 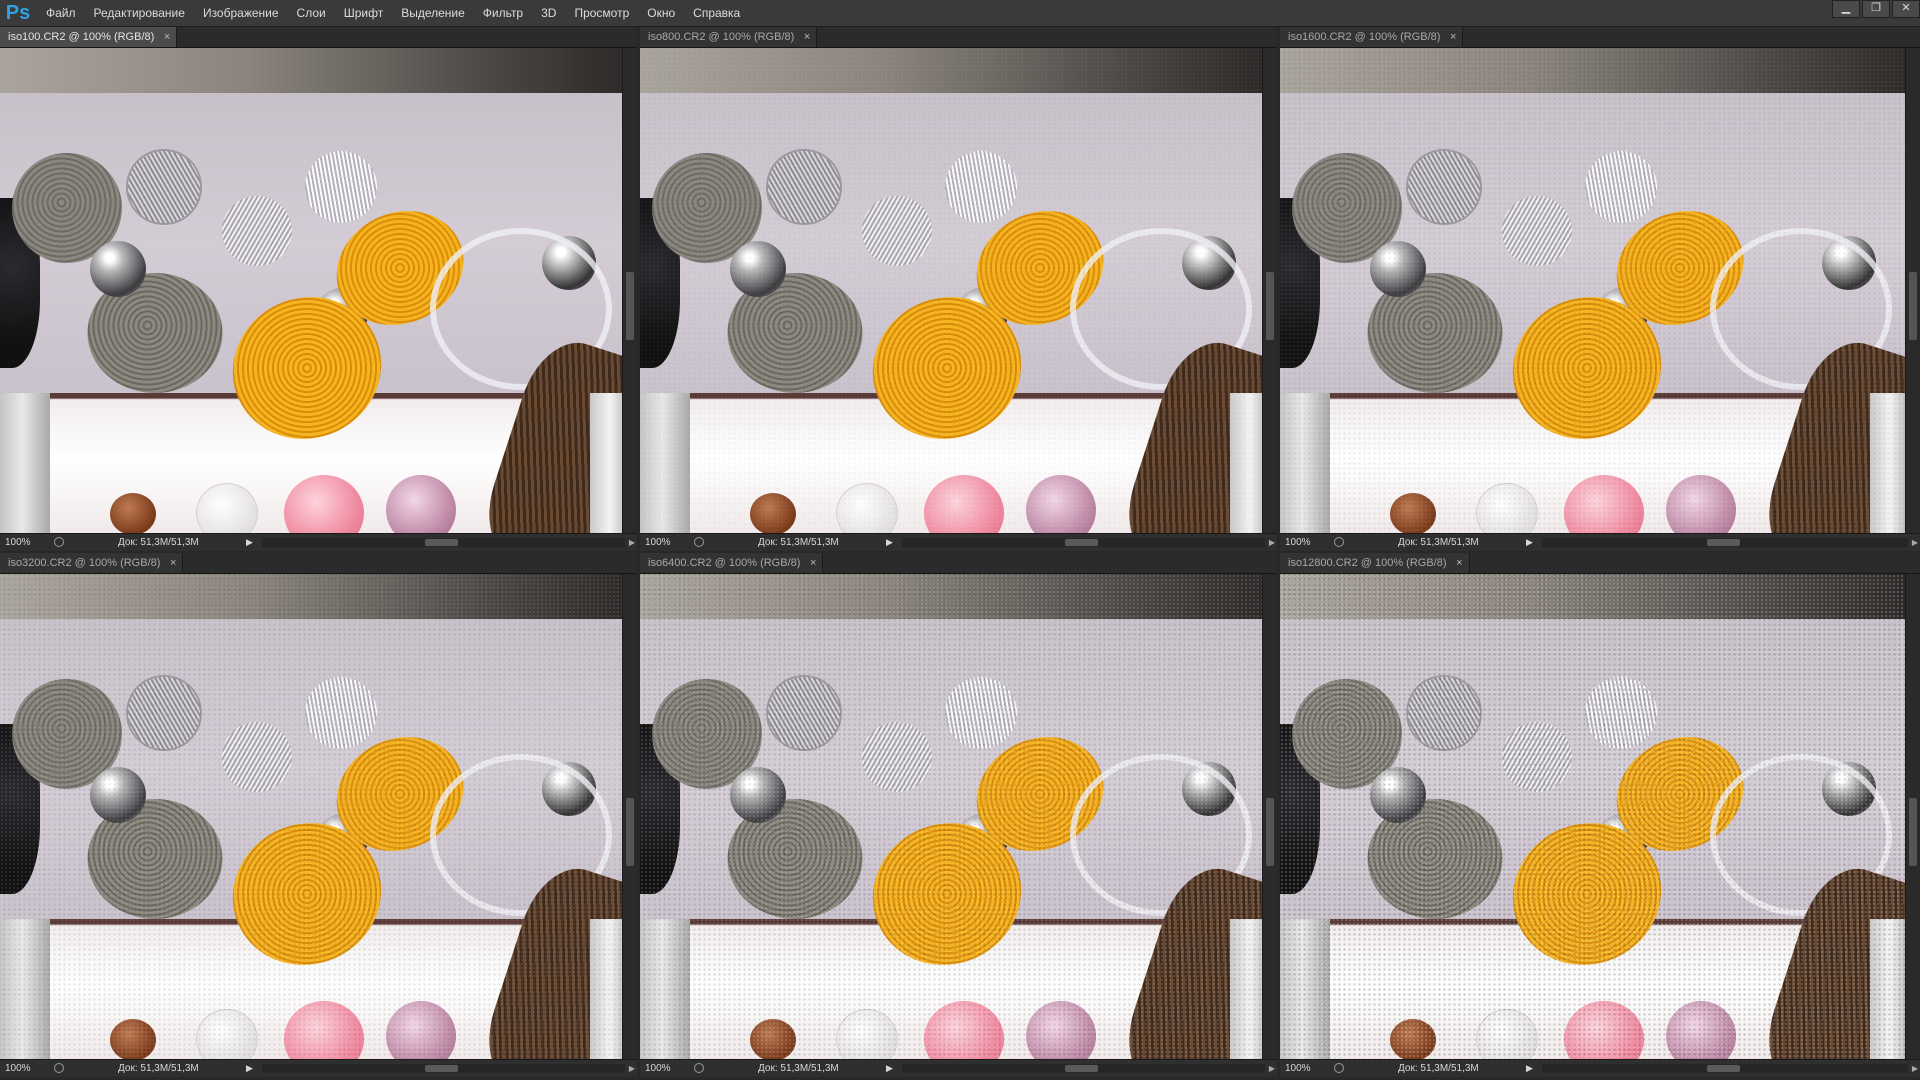 What do you see at coordinates (548, 13) in the screenshot?
I see `menu-3d: 3D` at bounding box center [548, 13].